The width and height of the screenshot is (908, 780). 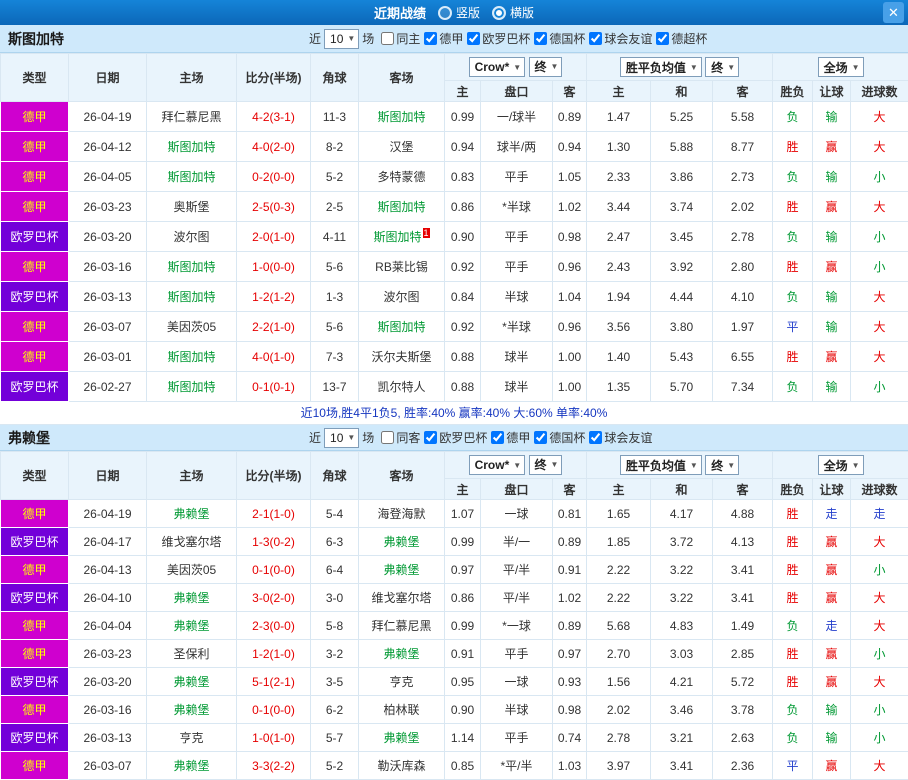 I want to click on result-cell: 平, so click(x=793, y=766).